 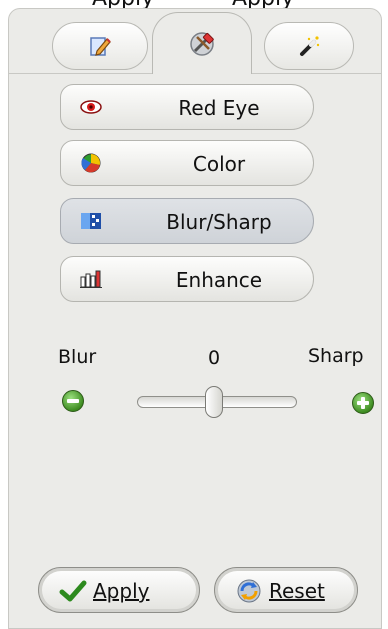 I want to click on blur-sharp-label: Blur/Sharp, so click(x=219, y=222).